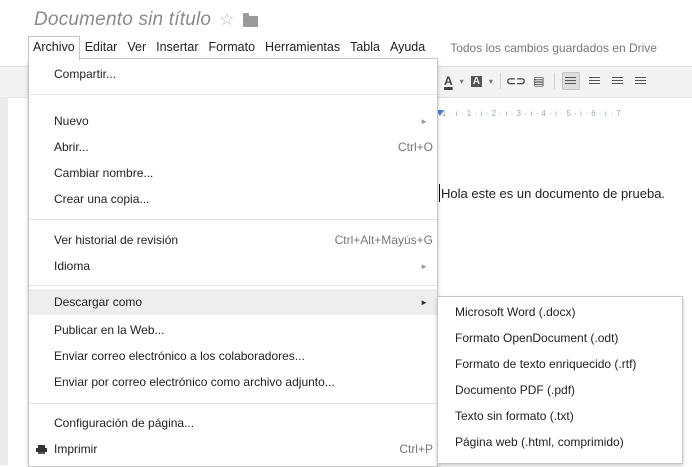  I want to click on menu-ayuda: Ayuda, so click(407, 47).